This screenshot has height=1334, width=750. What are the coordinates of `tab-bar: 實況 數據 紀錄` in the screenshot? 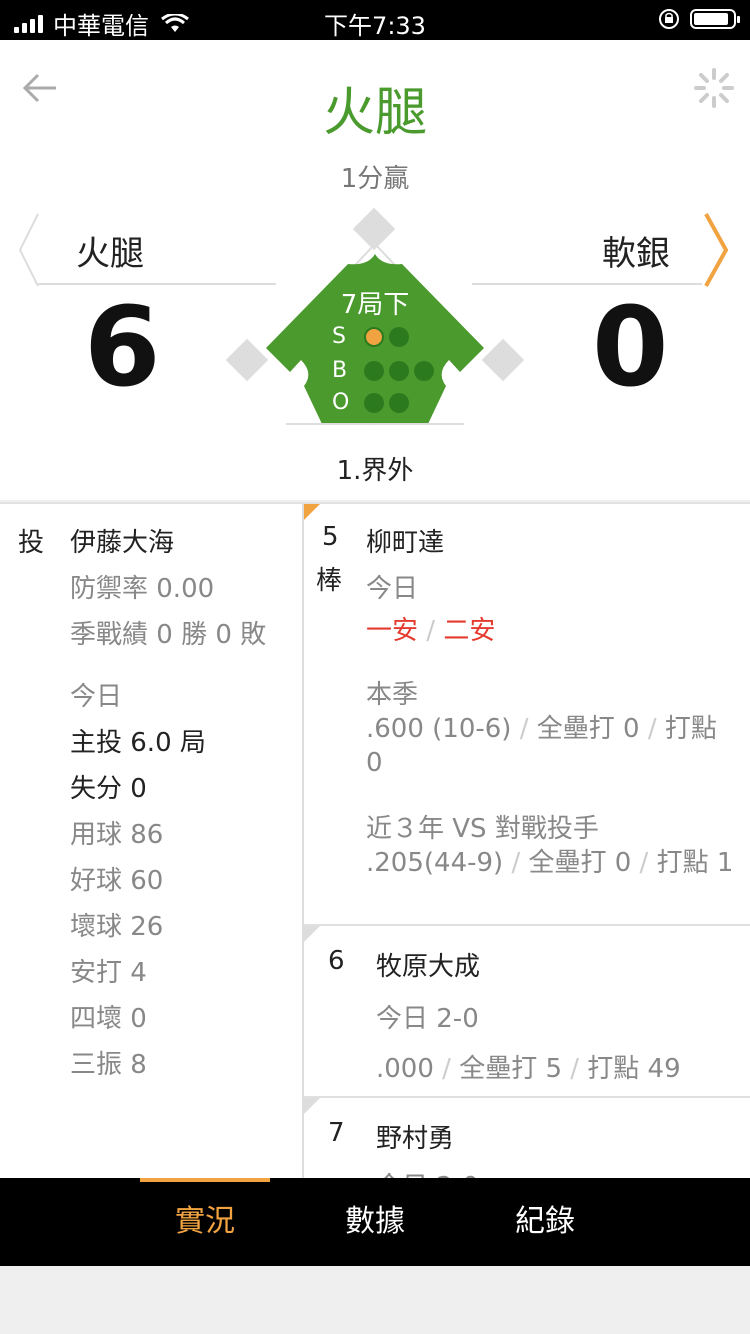 It's located at (375, 1222).